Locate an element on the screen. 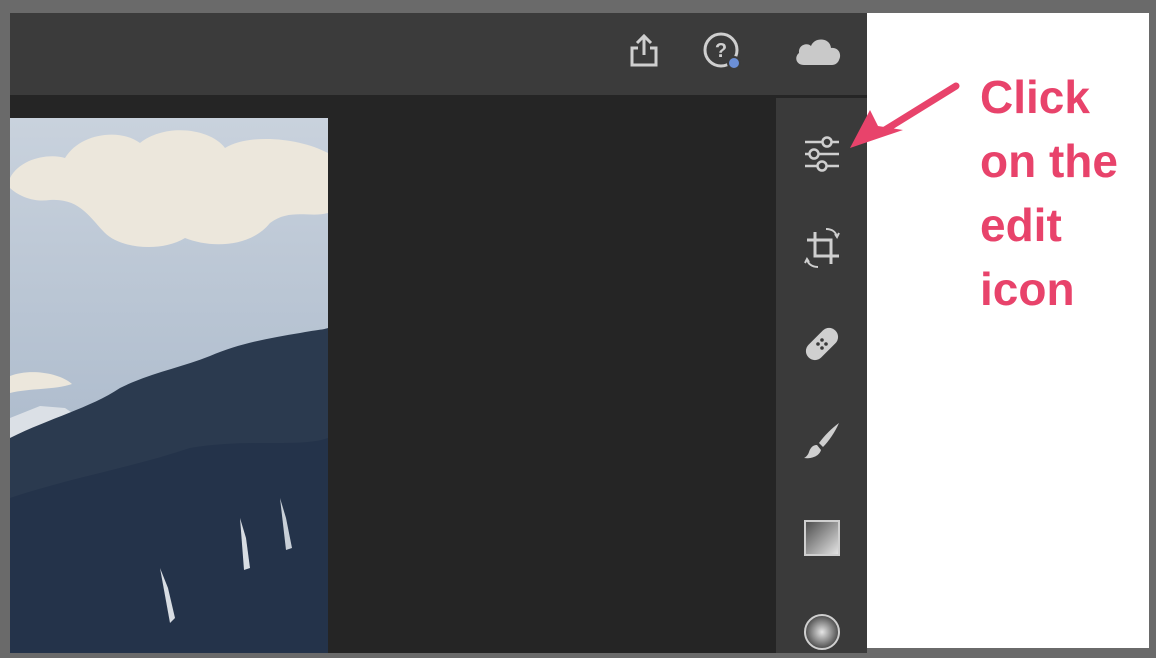  annotation-line: edit is located at coordinates (1021, 225).